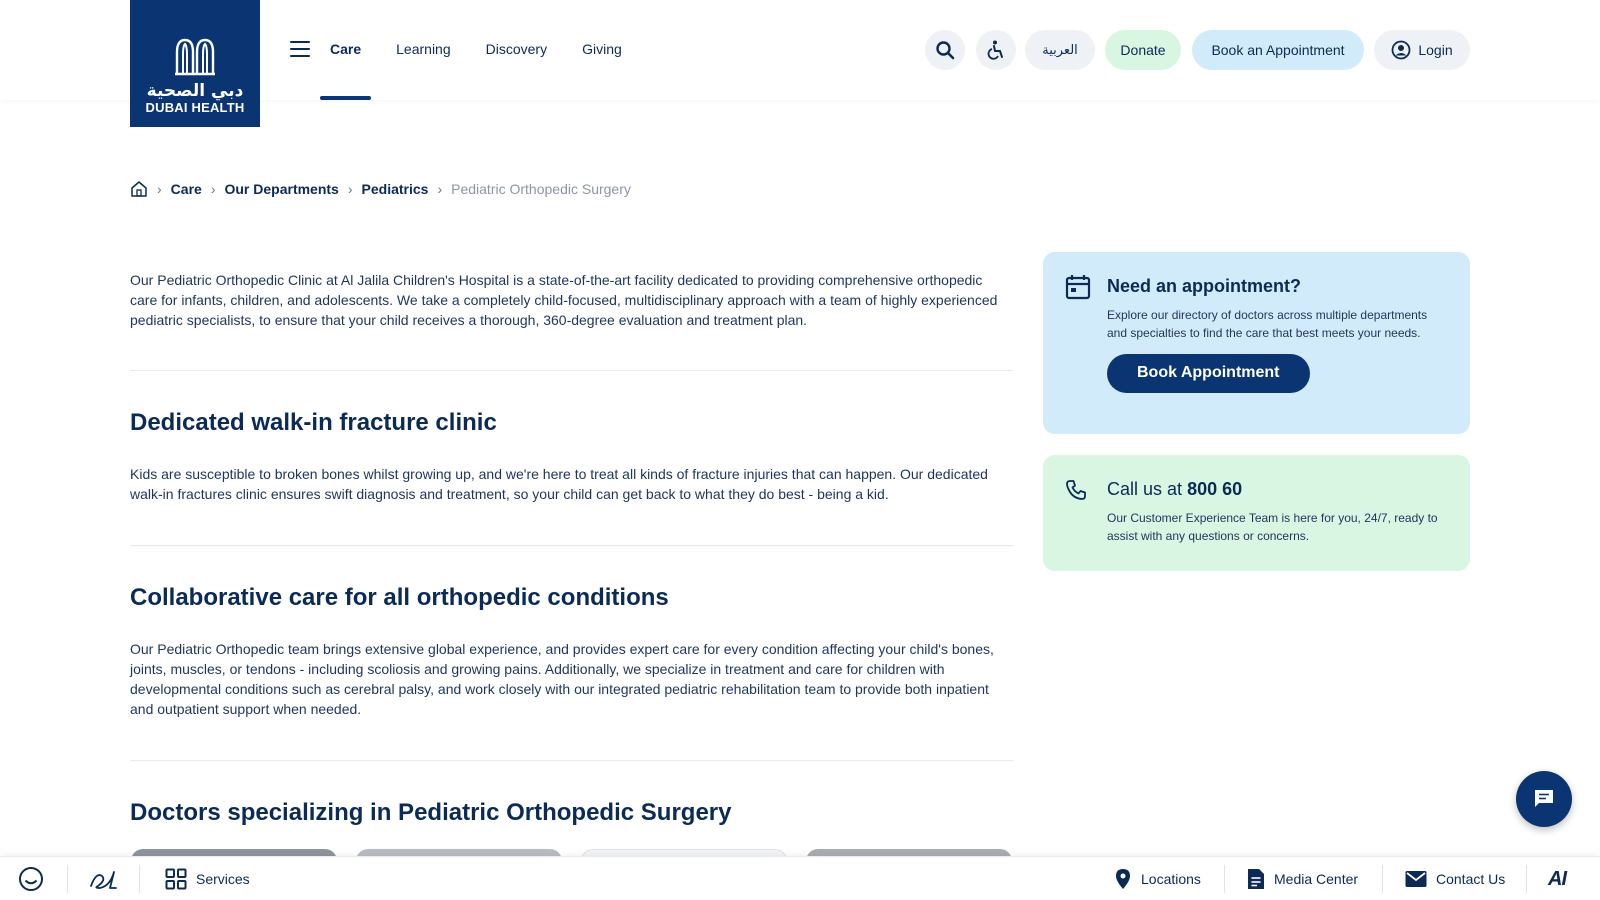  I want to click on phone-icon, so click(1076, 490).